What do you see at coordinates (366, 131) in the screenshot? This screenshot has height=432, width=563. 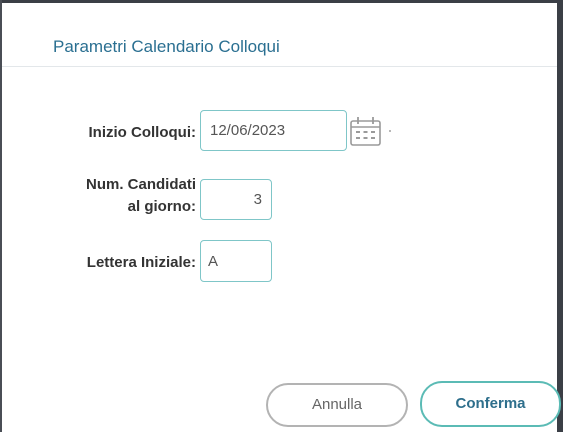 I see `calendar-icon` at bounding box center [366, 131].